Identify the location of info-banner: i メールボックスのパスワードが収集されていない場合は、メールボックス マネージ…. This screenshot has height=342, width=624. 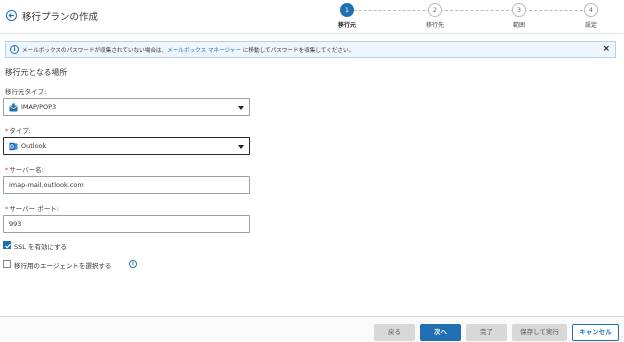
(310, 49).